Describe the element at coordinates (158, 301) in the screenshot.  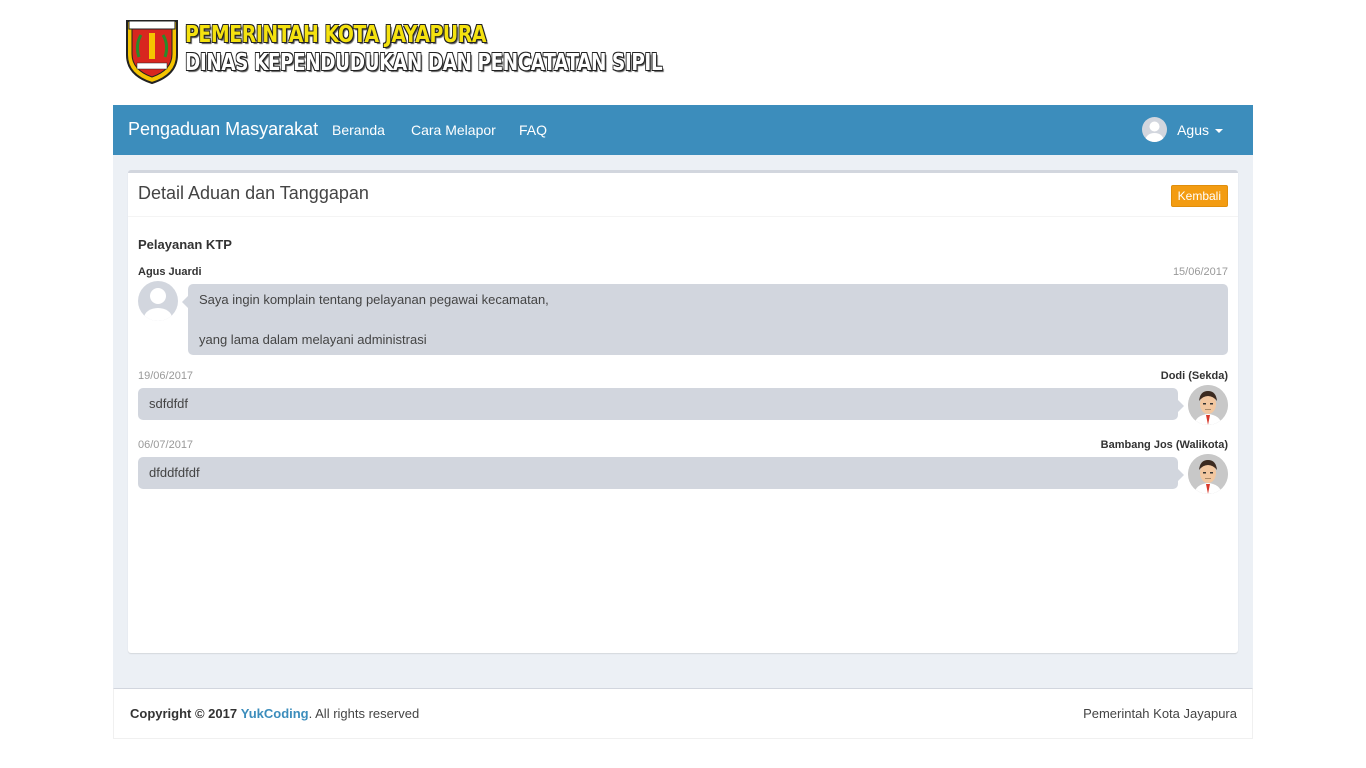
I see `default-user-icon` at that location.